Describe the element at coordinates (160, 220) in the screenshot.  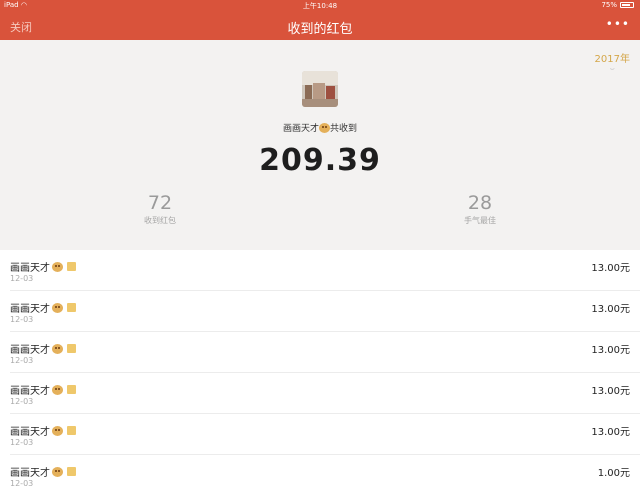
I see `stat-label: 收到红包` at that location.